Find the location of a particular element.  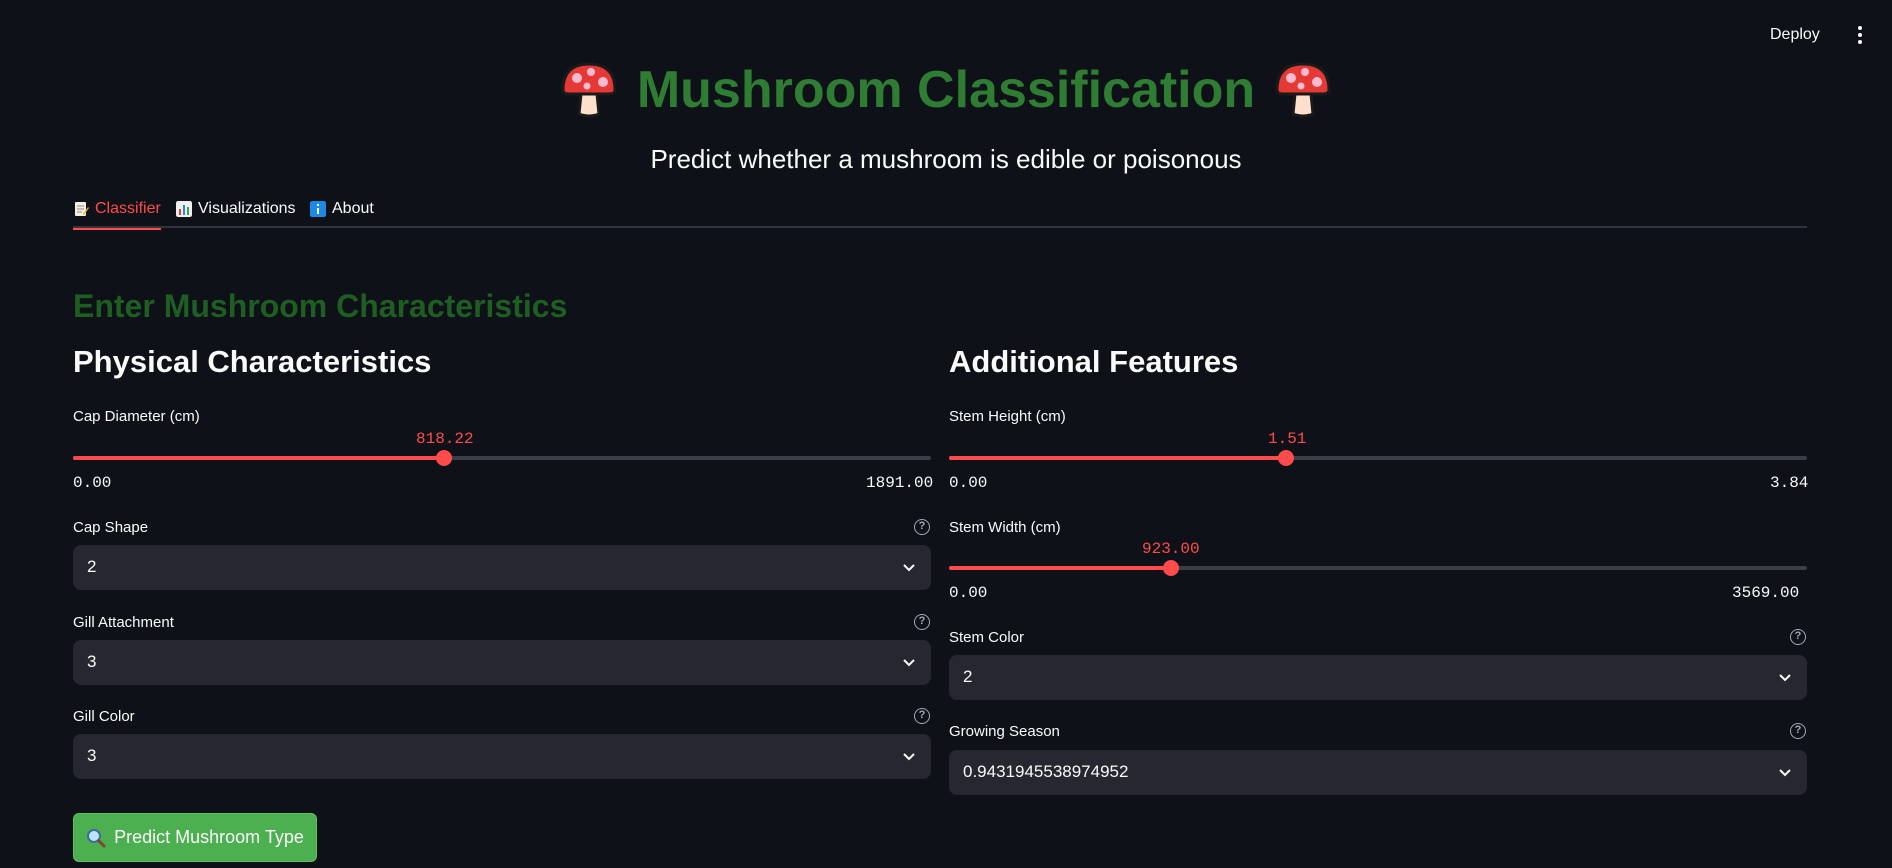

gill-attachment-label: Gill Attachment is located at coordinates (123, 622).